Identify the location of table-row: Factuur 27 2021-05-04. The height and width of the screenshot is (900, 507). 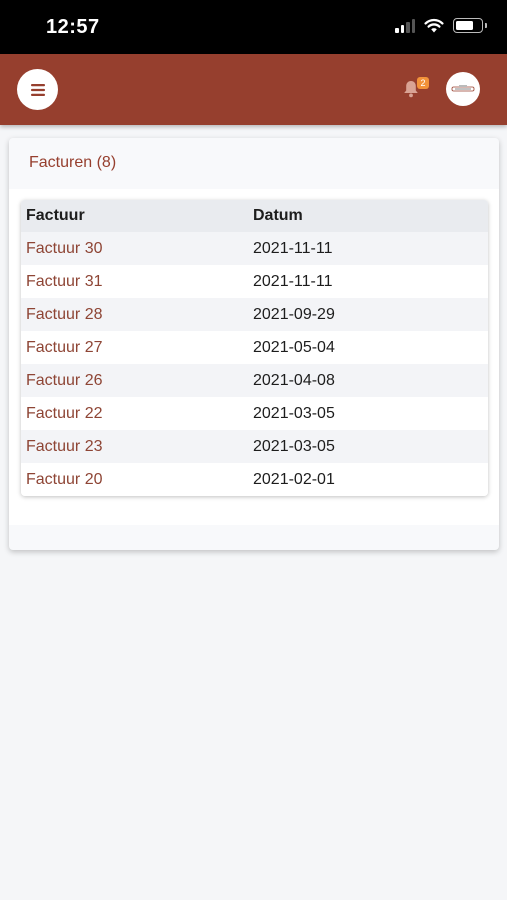
(254, 347).